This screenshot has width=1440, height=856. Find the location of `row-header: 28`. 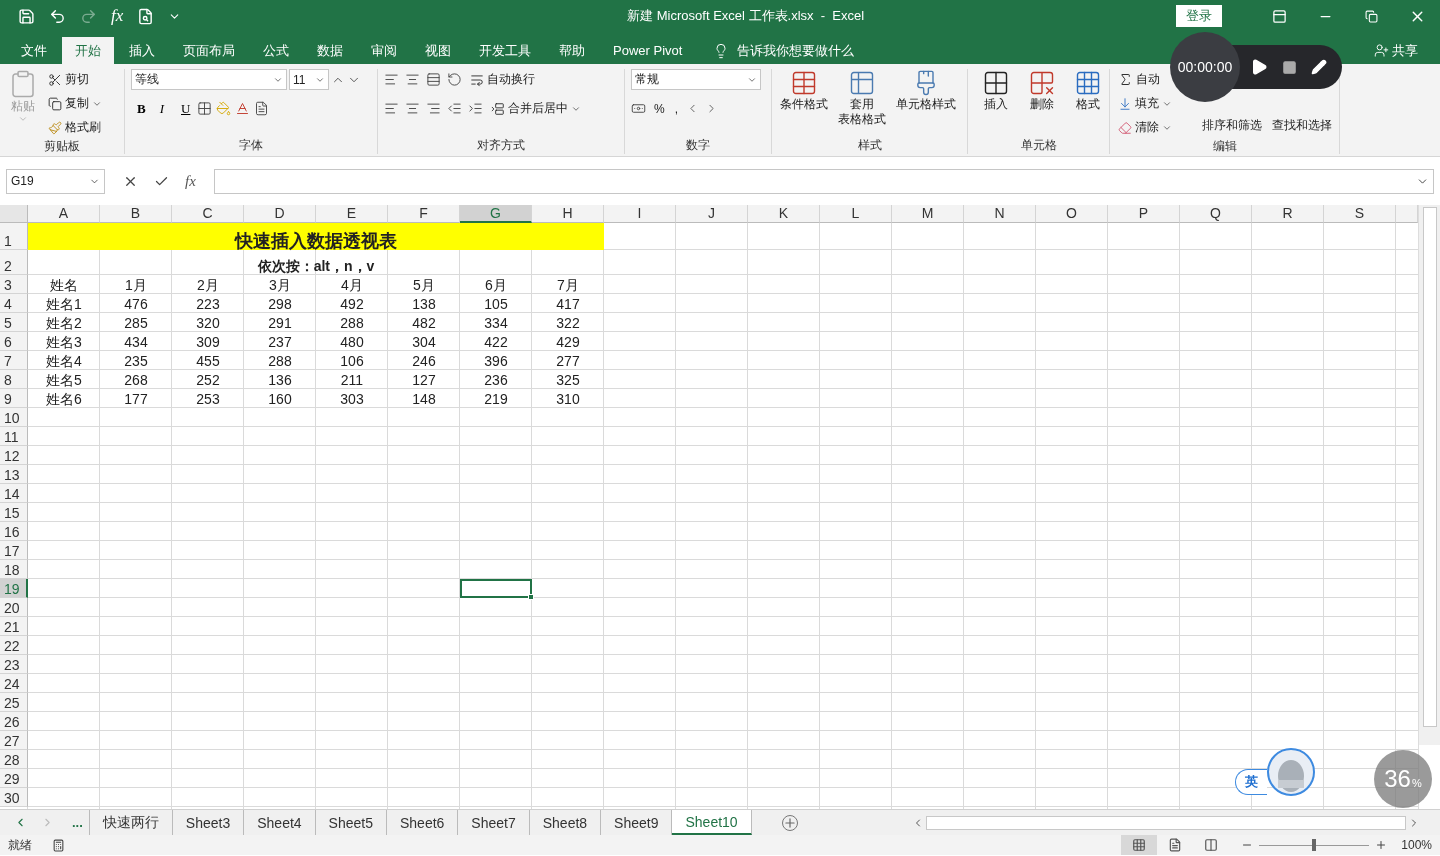

row-header: 28 is located at coordinates (14, 759).